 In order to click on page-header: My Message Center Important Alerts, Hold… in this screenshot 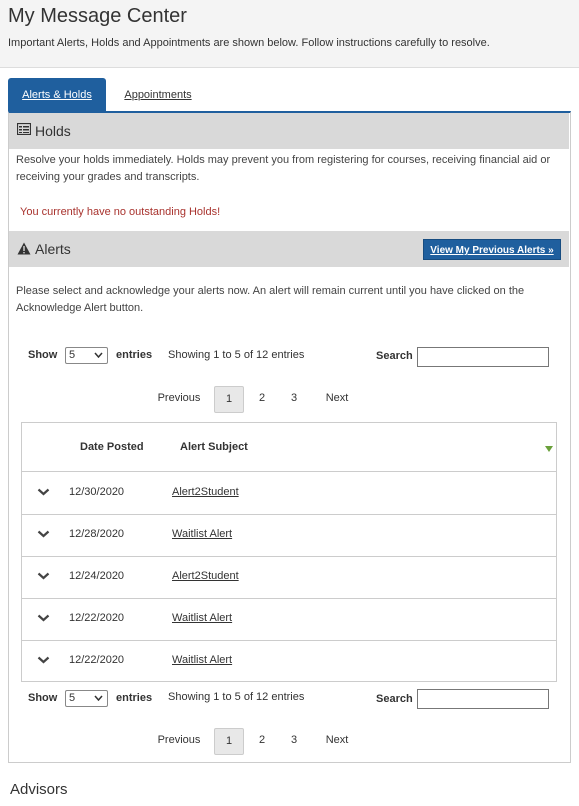, I will do `click(289, 34)`.